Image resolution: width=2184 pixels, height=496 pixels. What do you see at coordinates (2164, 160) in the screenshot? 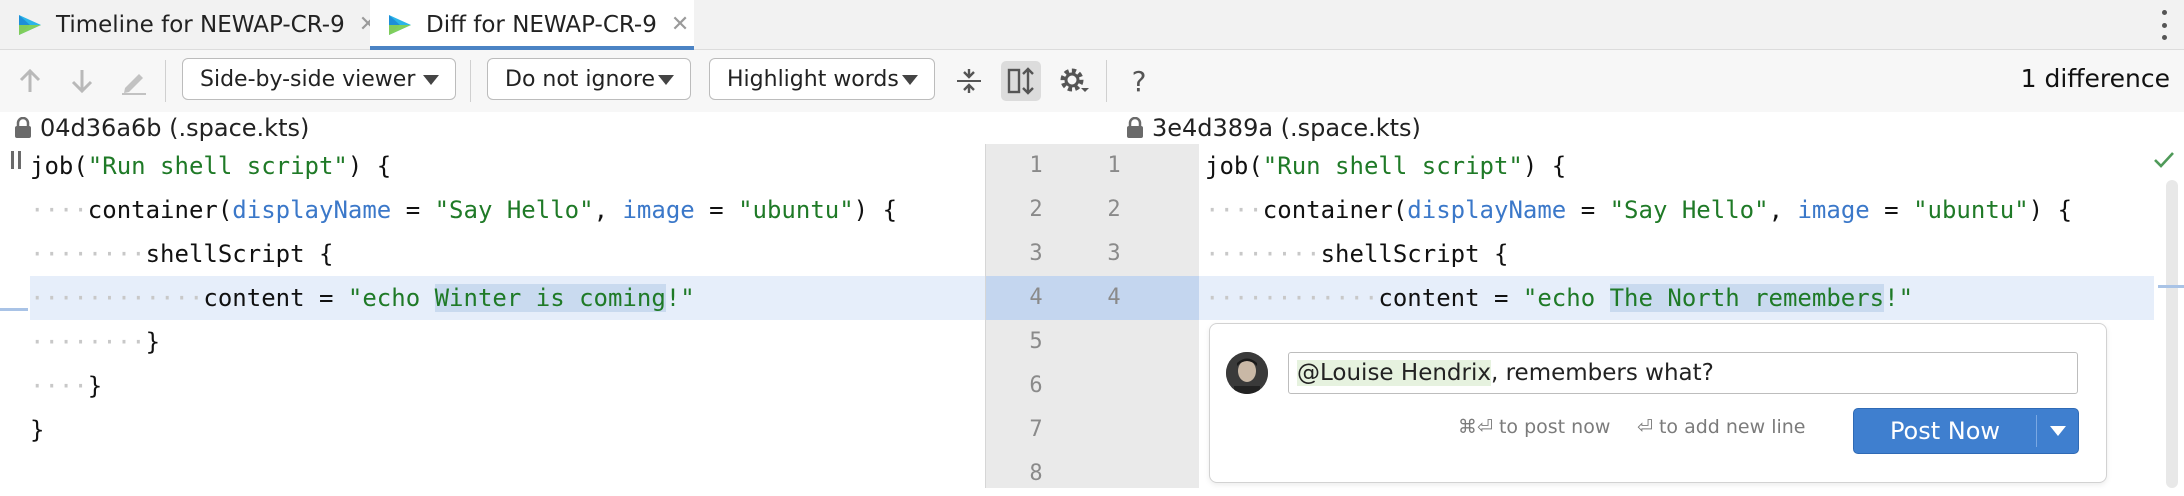
I see `checkmark-icon` at bounding box center [2164, 160].